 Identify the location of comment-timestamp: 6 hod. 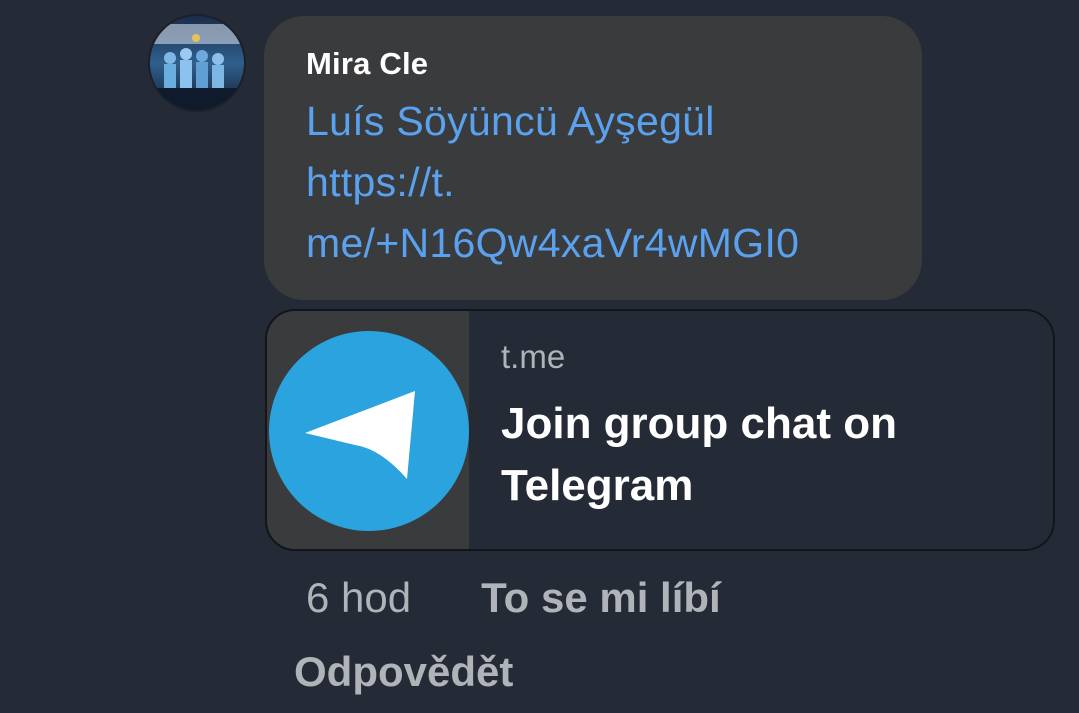
(358, 598).